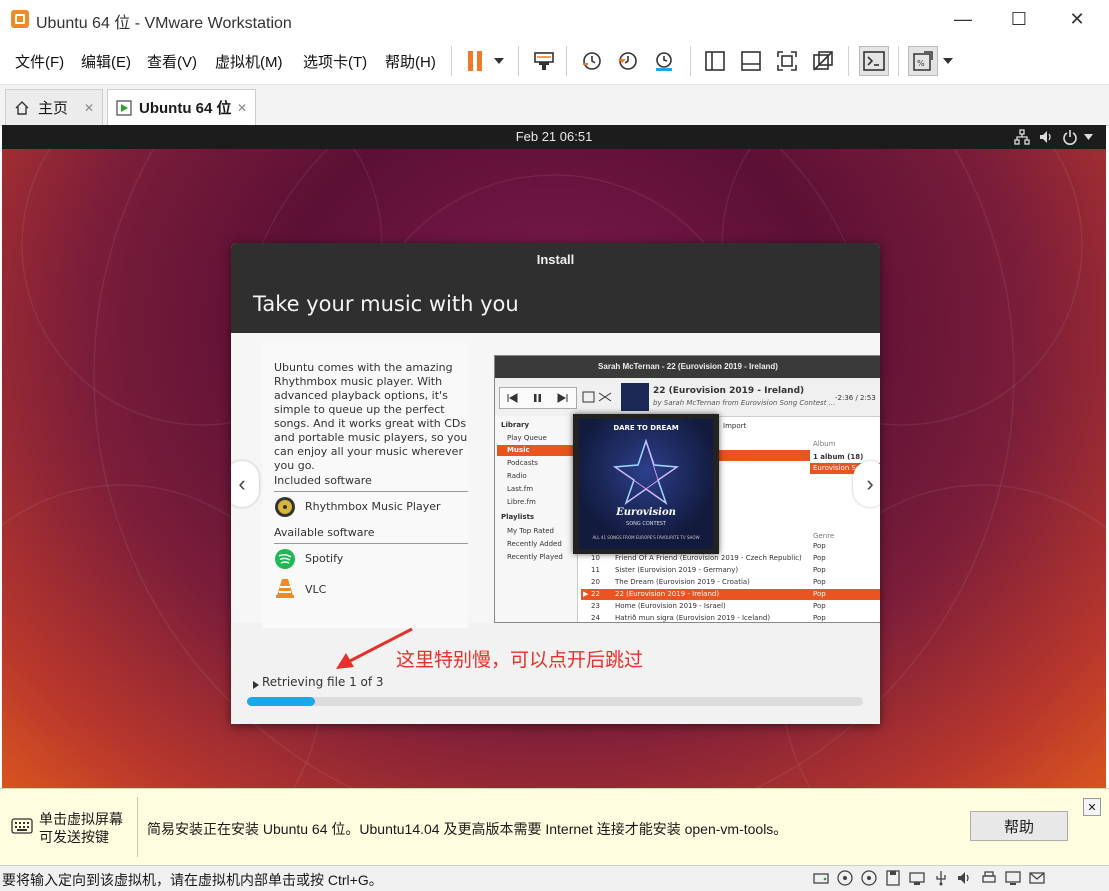 The image size is (1109, 891). Describe the element at coordinates (682, 582) in the screenshot. I see `rb-track-title-cell: The Dream (Eurovision 2019 - Croatia)` at that location.